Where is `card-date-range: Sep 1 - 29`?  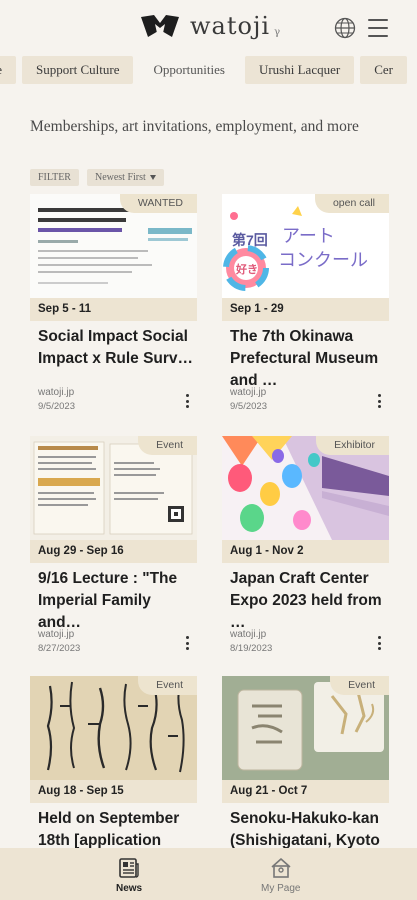 card-date-range: Sep 1 - 29 is located at coordinates (305, 309).